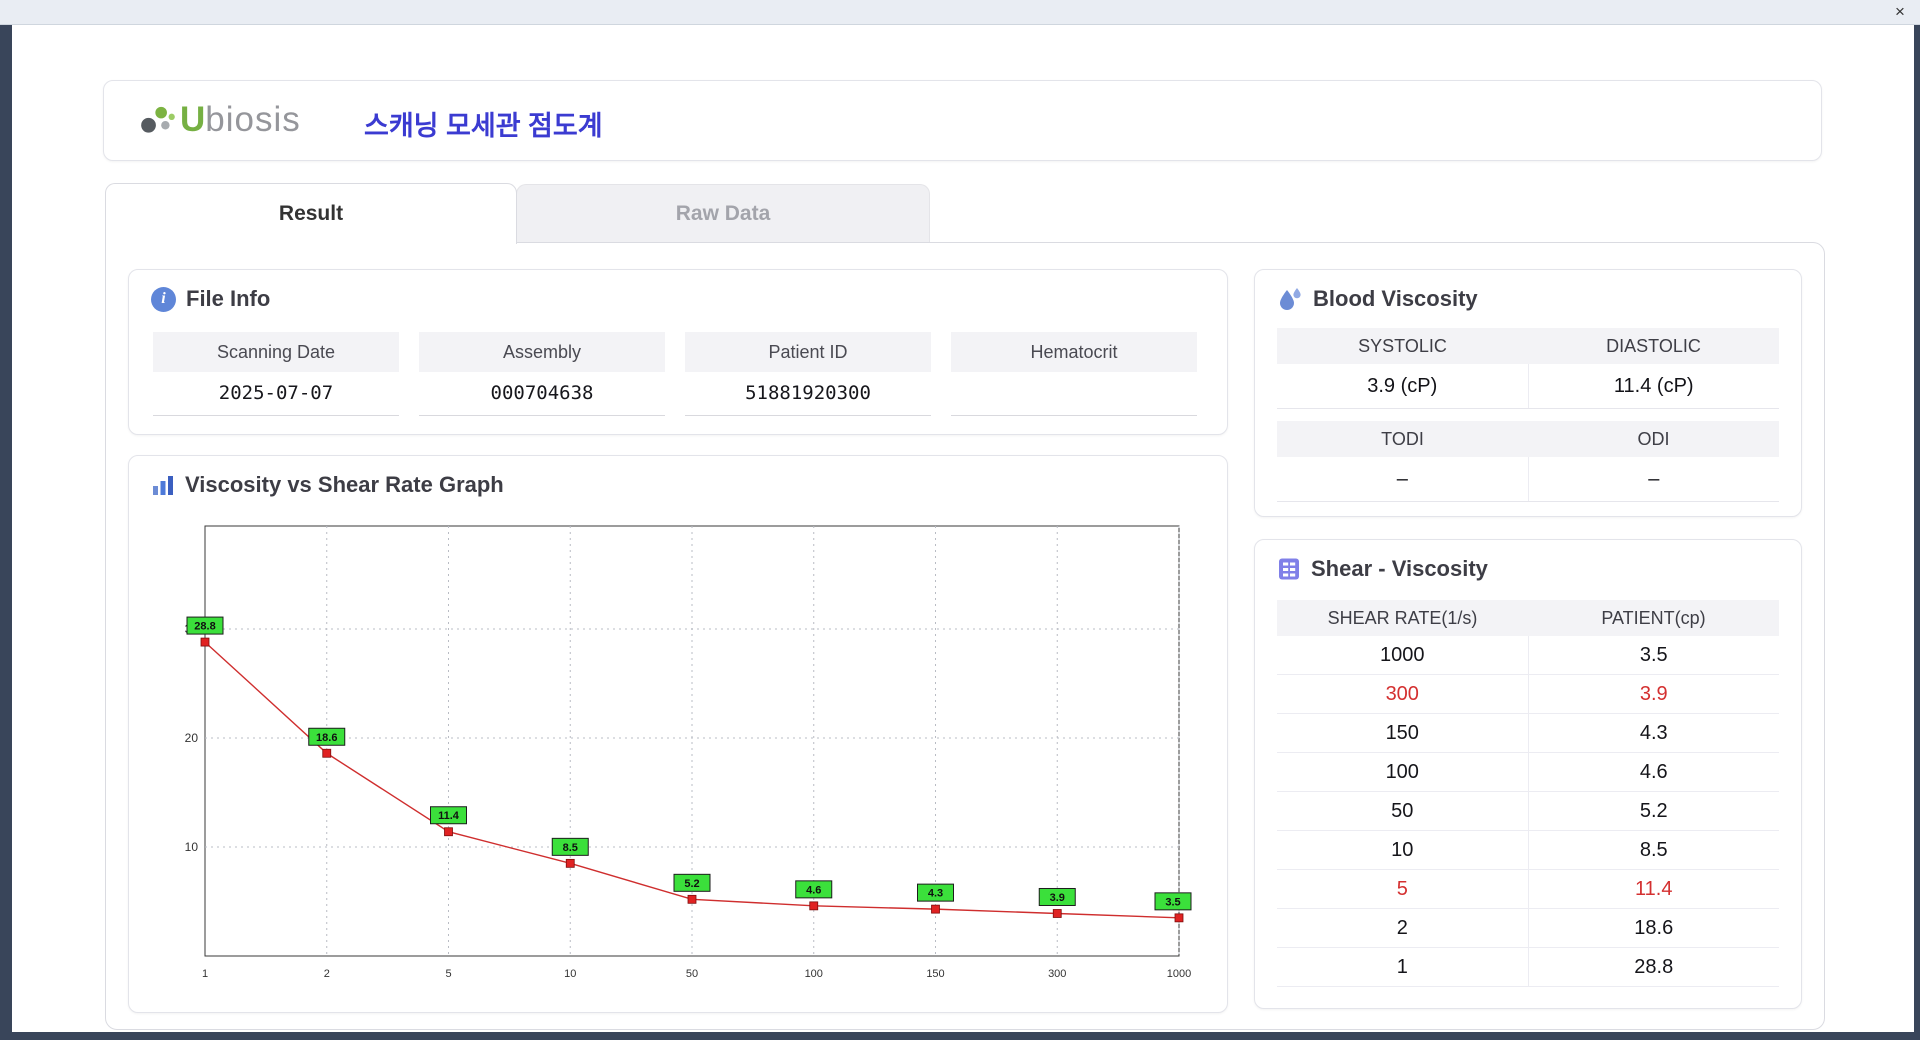  I want to click on table-row: 5 11.4, so click(1528, 889).